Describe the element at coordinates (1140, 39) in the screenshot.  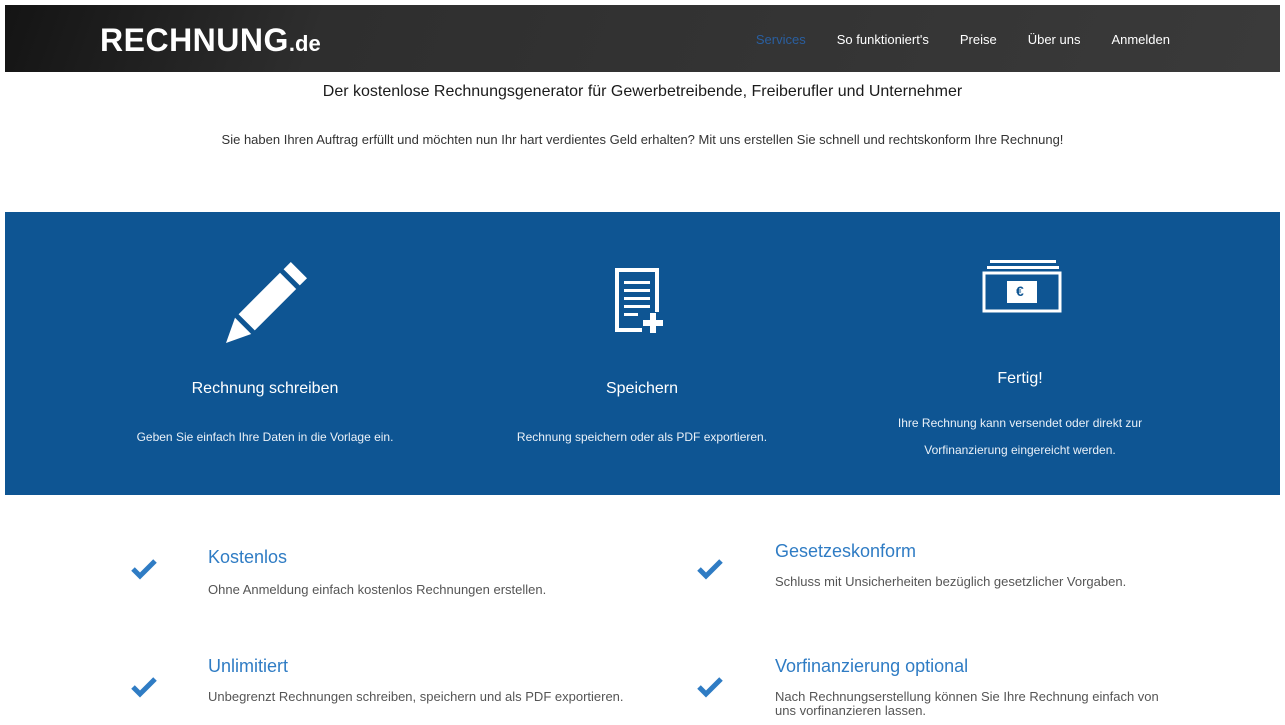
I see `nav-link-login: Anmelden` at that location.